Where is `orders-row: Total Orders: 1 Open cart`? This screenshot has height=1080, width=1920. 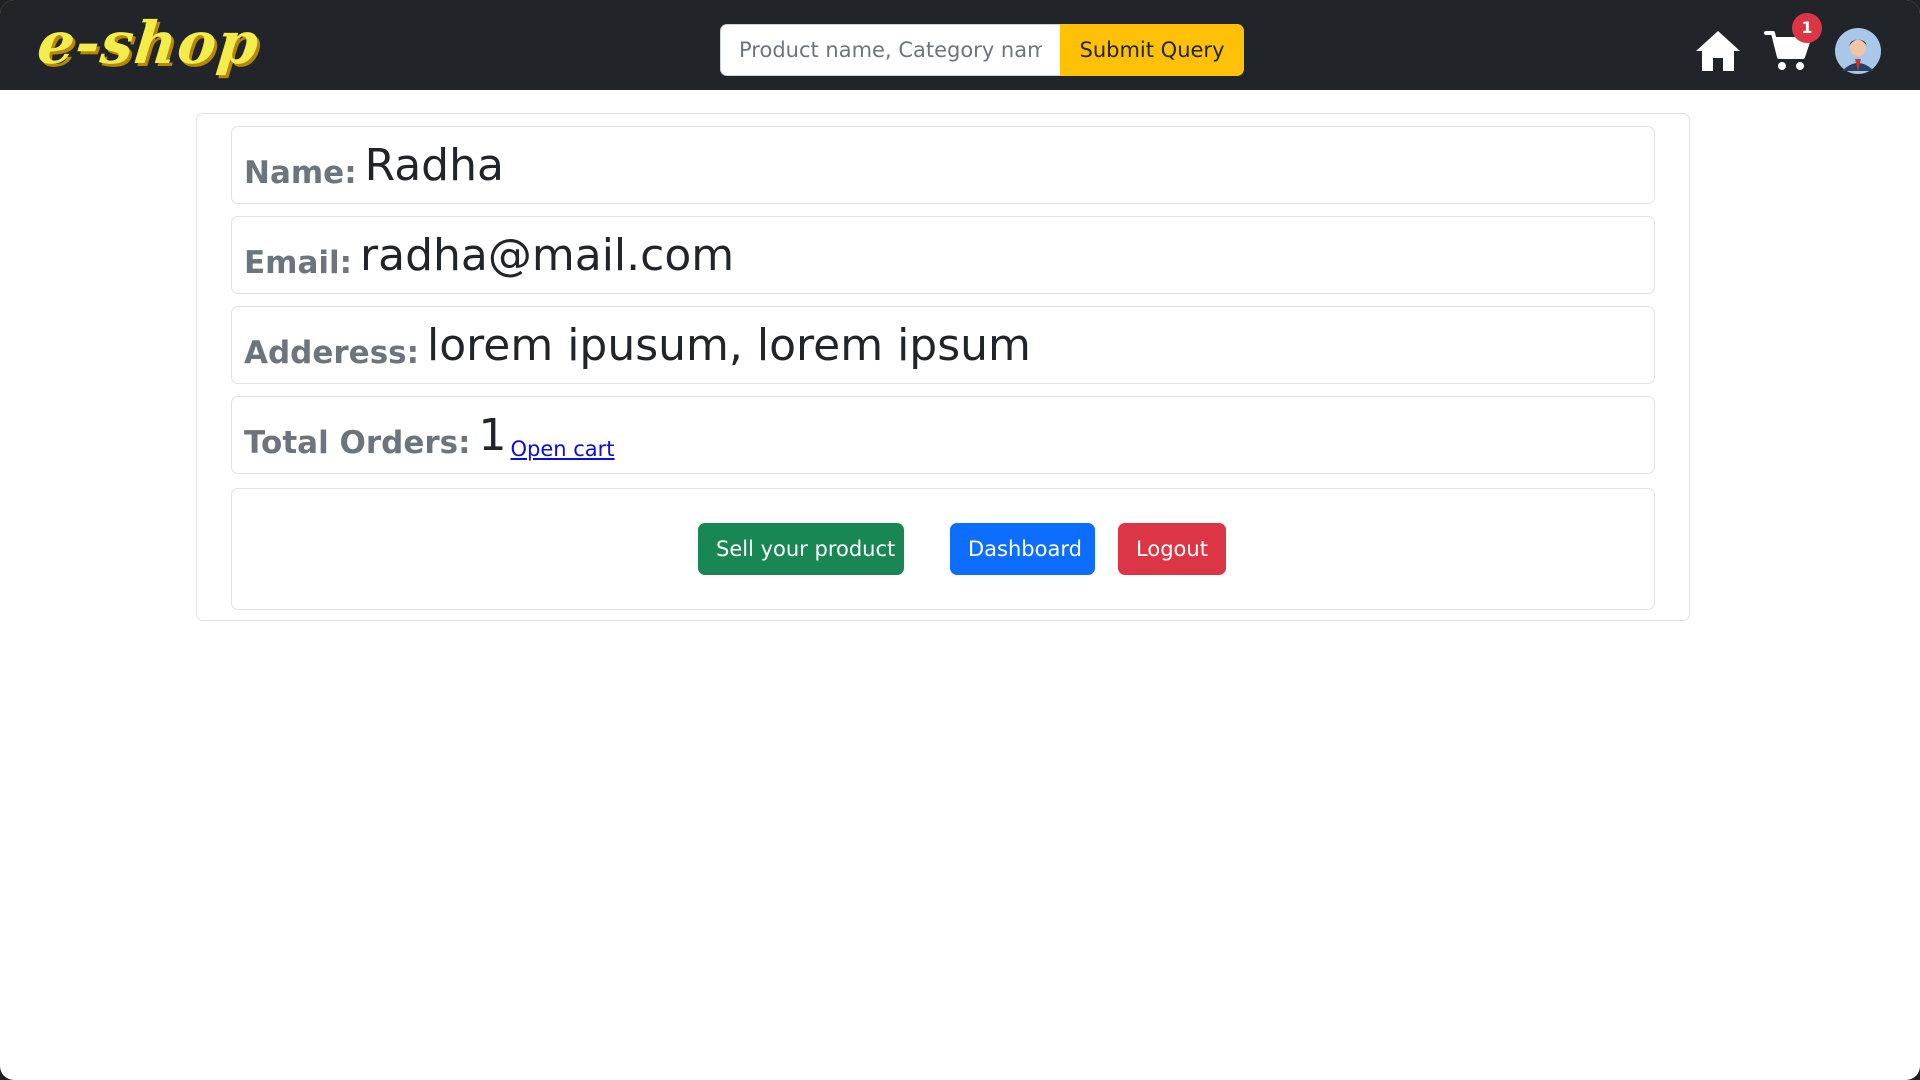 orders-row: Total Orders: 1 Open cart is located at coordinates (943, 435).